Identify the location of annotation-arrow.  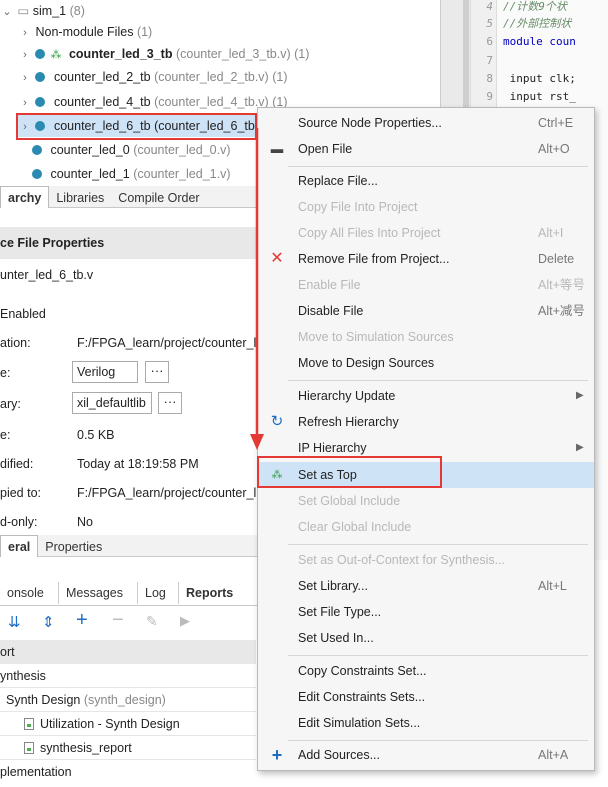
(257, 289).